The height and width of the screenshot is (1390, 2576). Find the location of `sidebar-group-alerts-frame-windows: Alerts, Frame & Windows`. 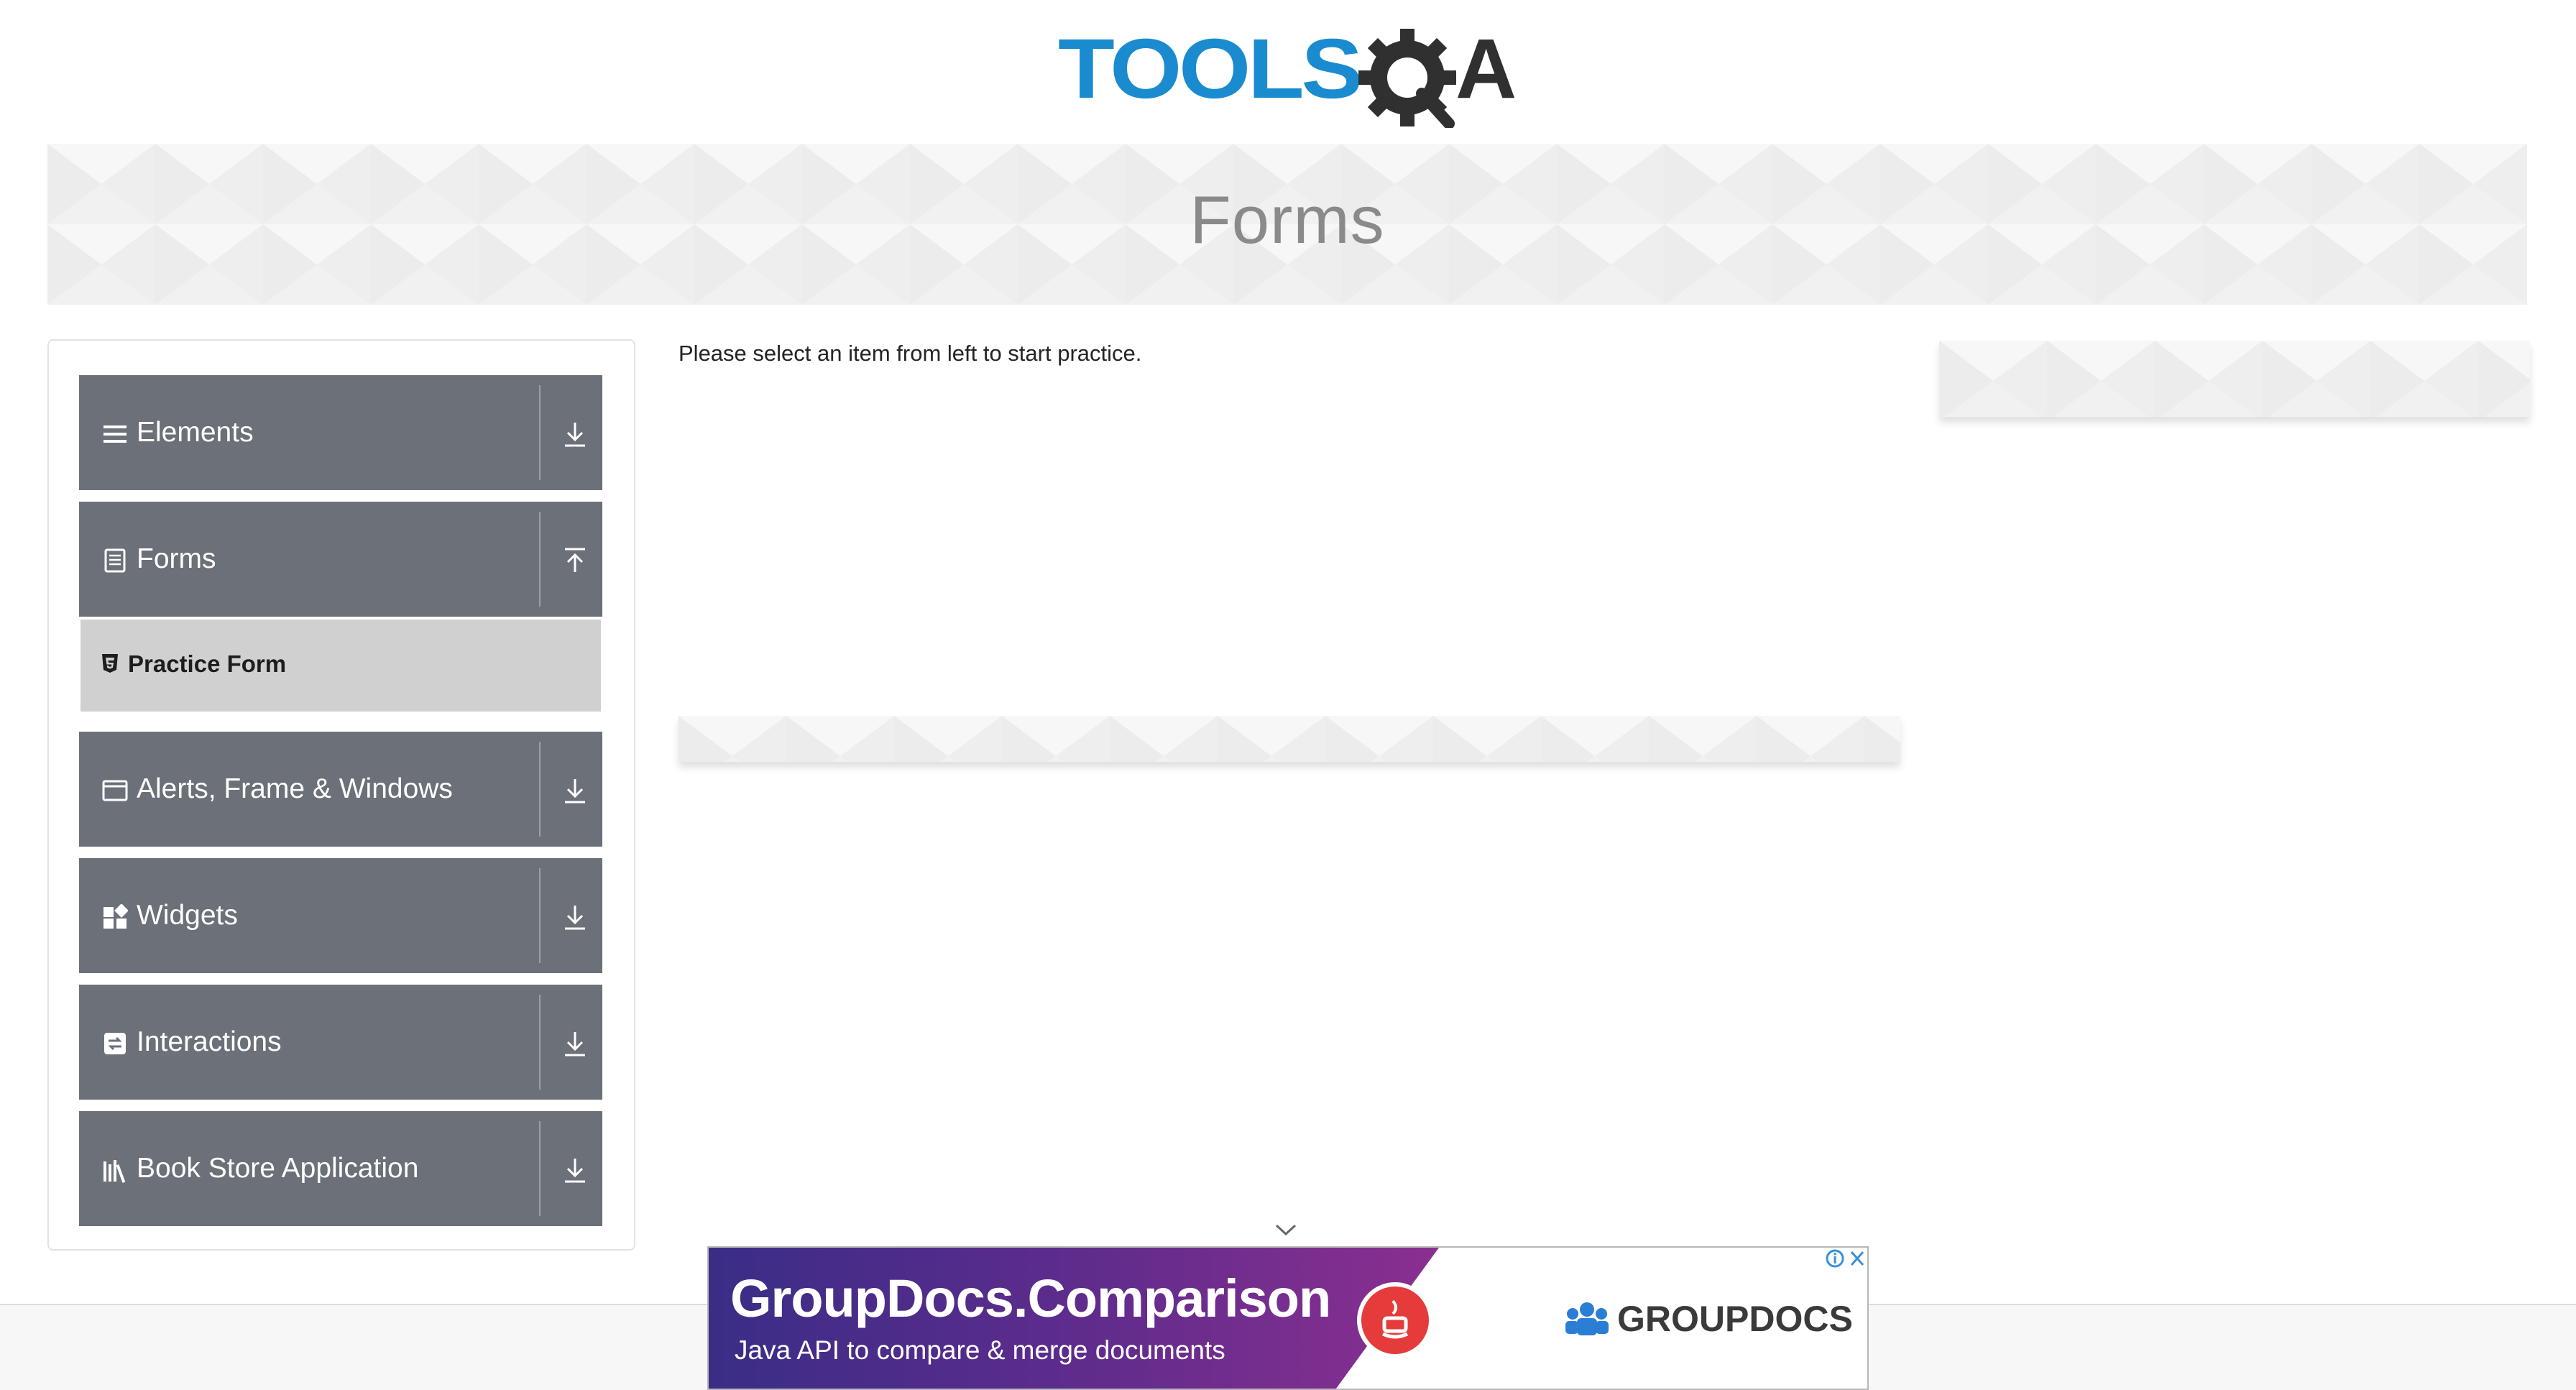

sidebar-group-alerts-frame-windows: Alerts, Frame & Windows is located at coordinates (340, 789).